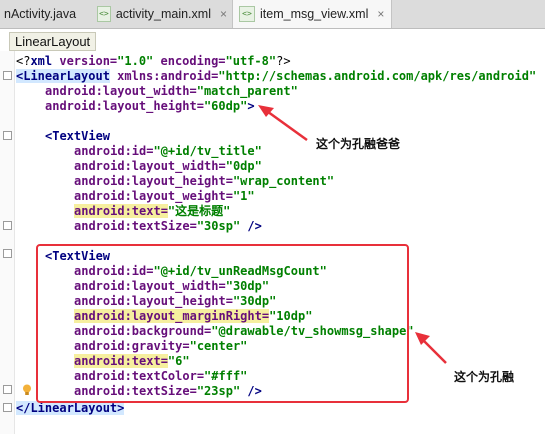 This screenshot has height=434, width=545. Describe the element at coordinates (358, 144) in the screenshot. I see `annotation-parent-label: 这个为孔融爸爸` at that location.